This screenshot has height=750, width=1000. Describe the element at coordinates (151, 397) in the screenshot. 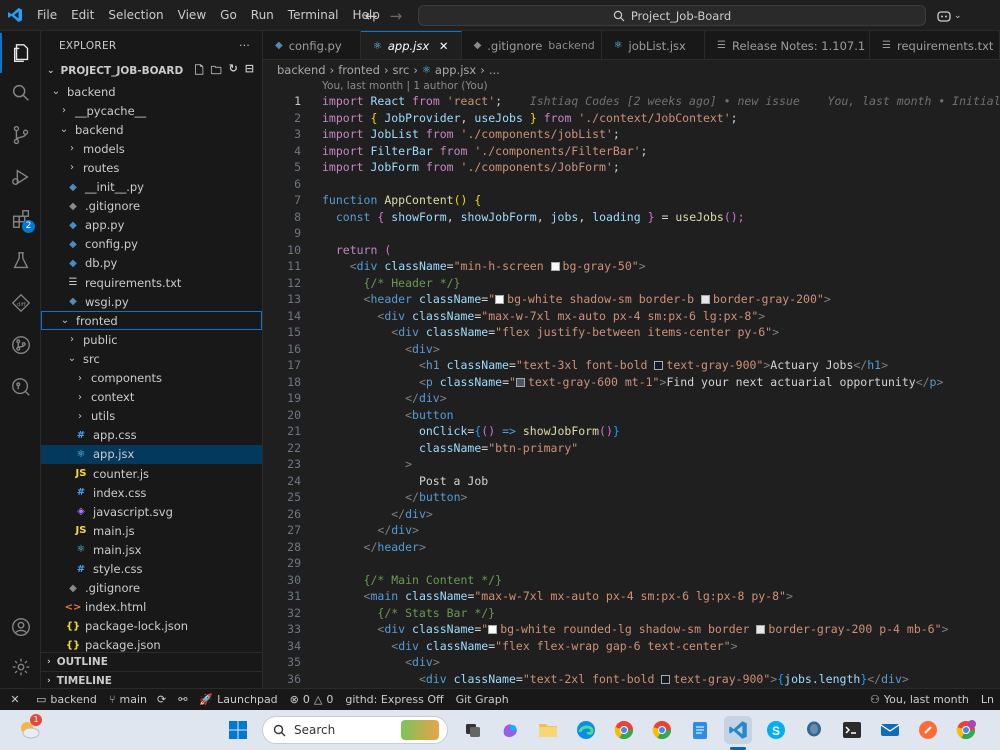

I see `folder-context: › context` at that location.